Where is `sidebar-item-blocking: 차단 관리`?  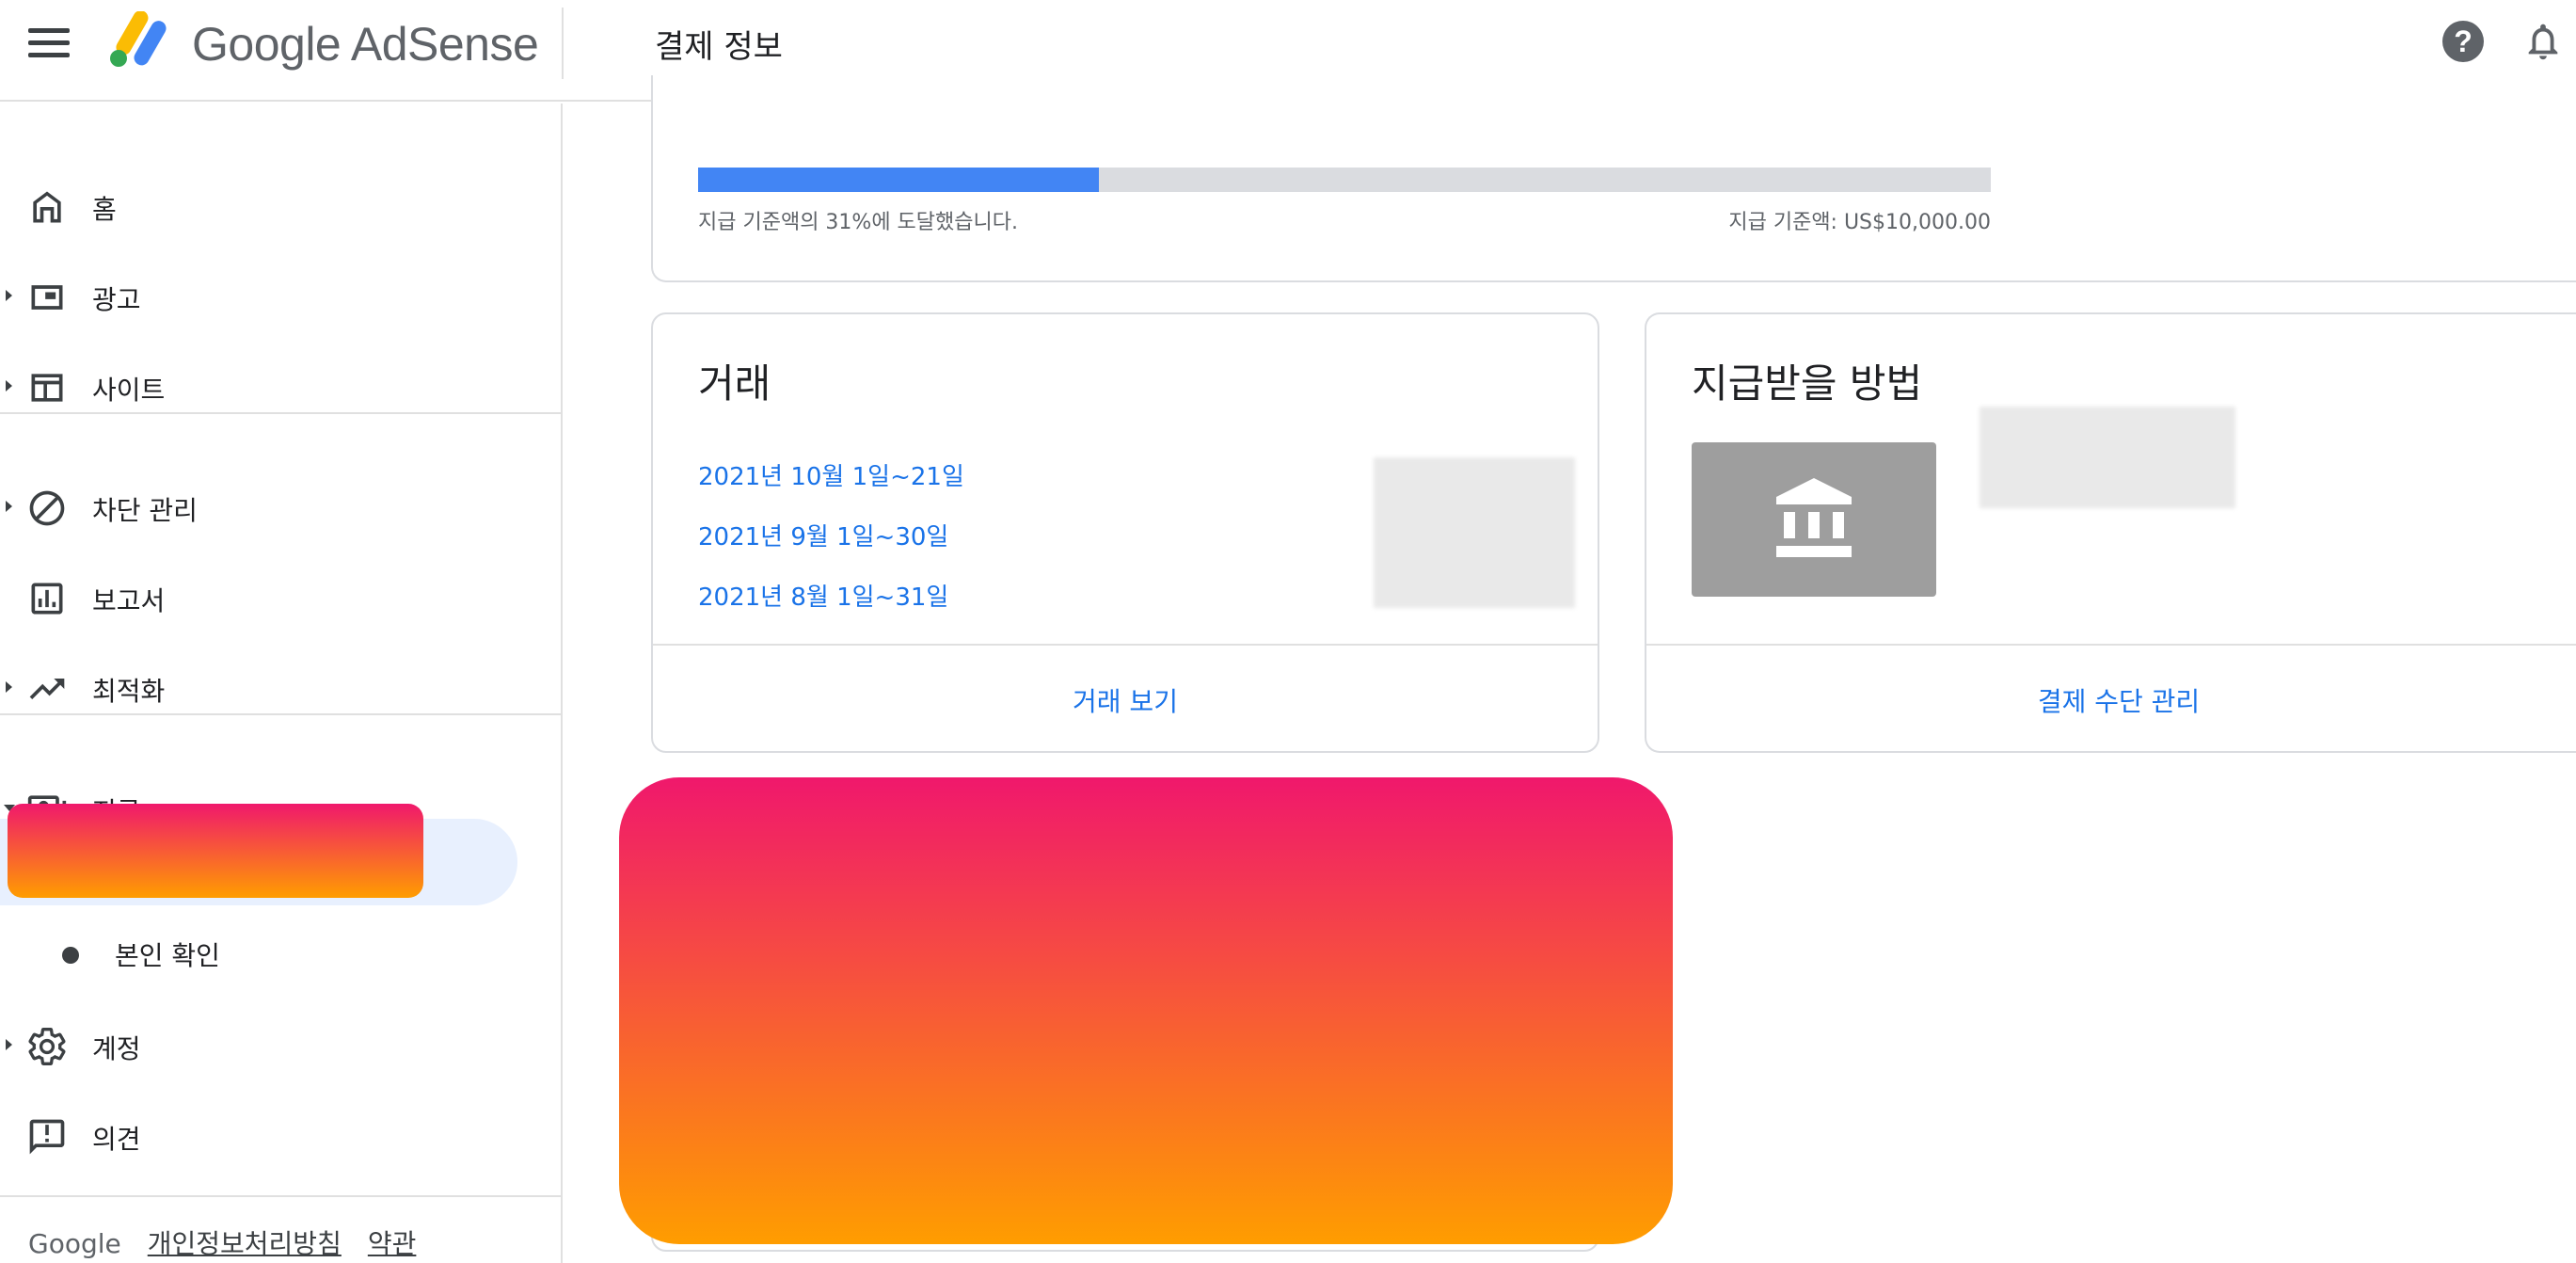
sidebar-item-blocking: 차단 관리 is located at coordinates (281, 506).